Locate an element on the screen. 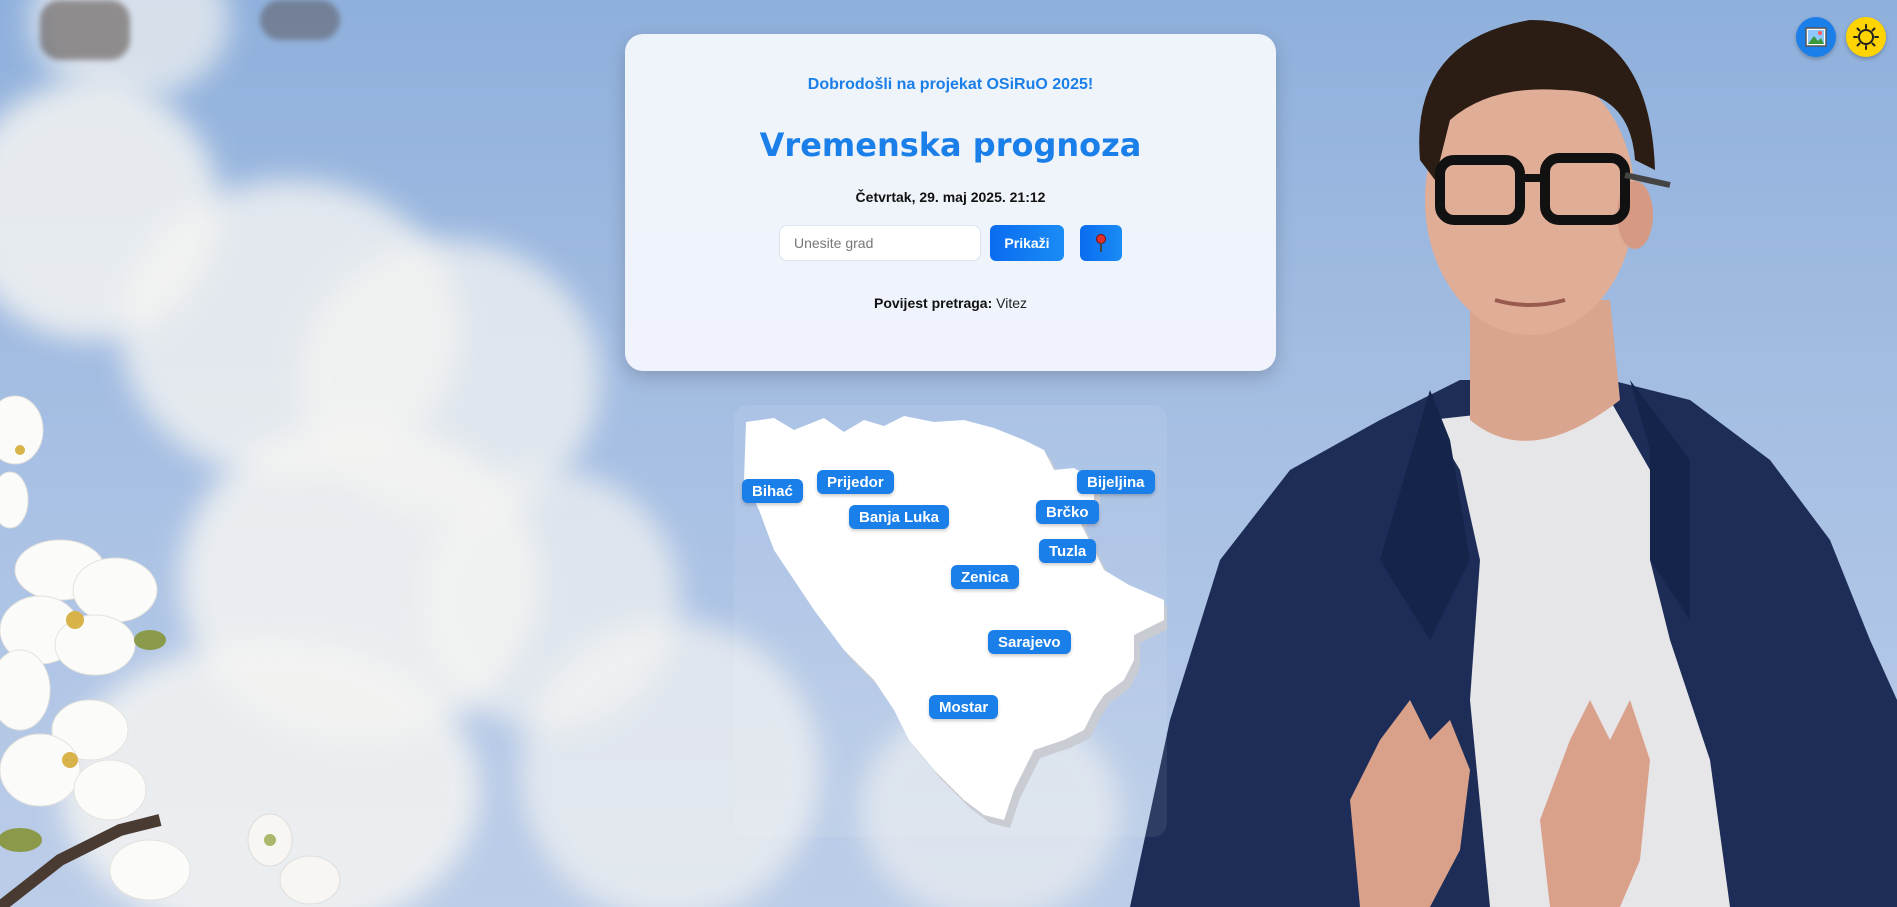  flower-cluster-small is located at coordinates (294, 859).